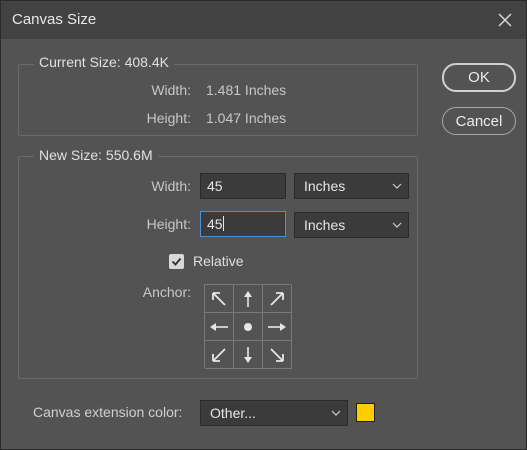 The image size is (527, 450). Describe the element at coordinates (215, 186) in the screenshot. I see `new-width-value: 45` at that location.